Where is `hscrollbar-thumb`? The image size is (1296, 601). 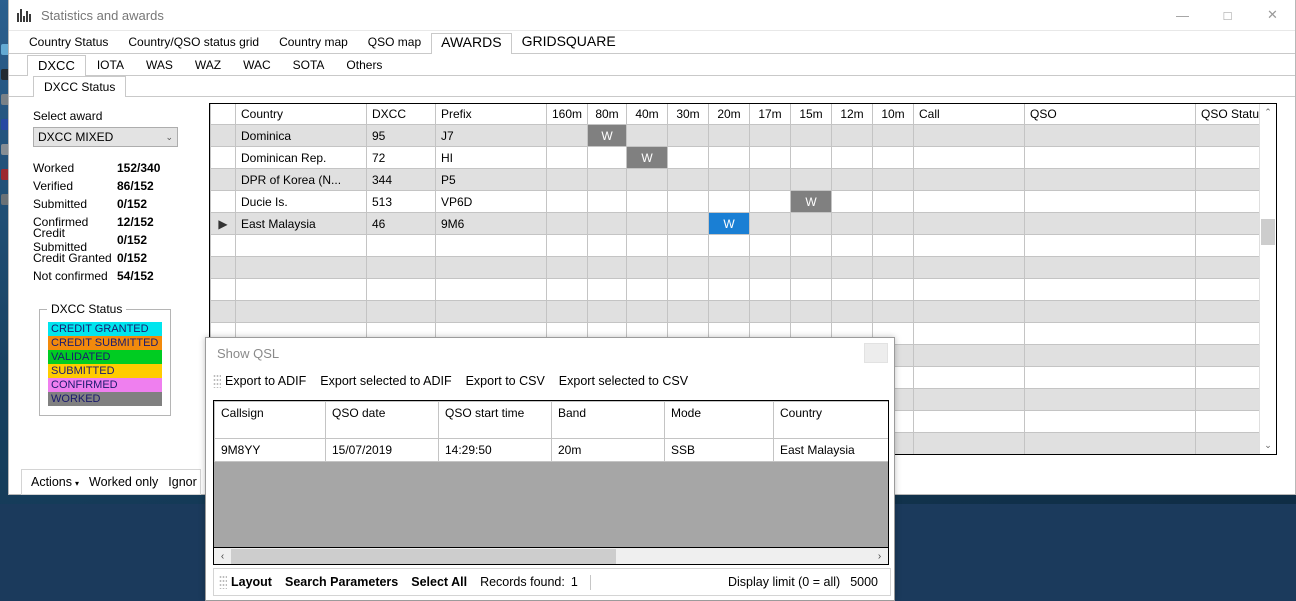 hscrollbar-thumb is located at coordinates (423, 556).